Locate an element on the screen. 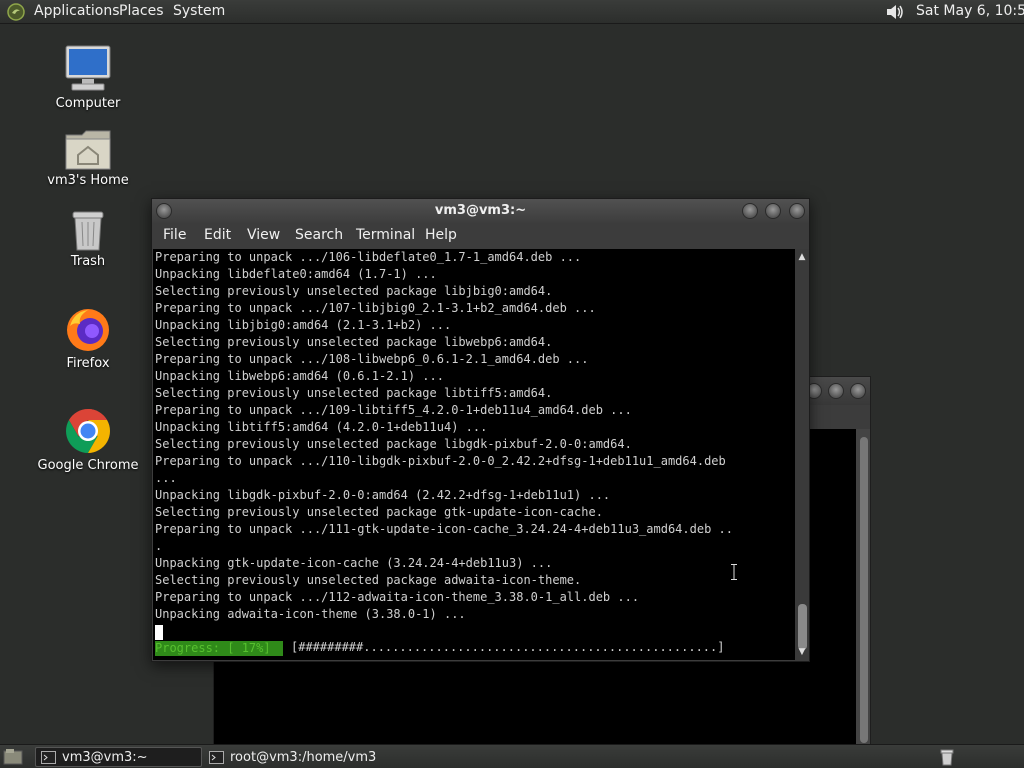 The width and height of the screenshot is (1024, 768). desktop-icon-chrome: Google Chrome is located at coordinates (88, 439).